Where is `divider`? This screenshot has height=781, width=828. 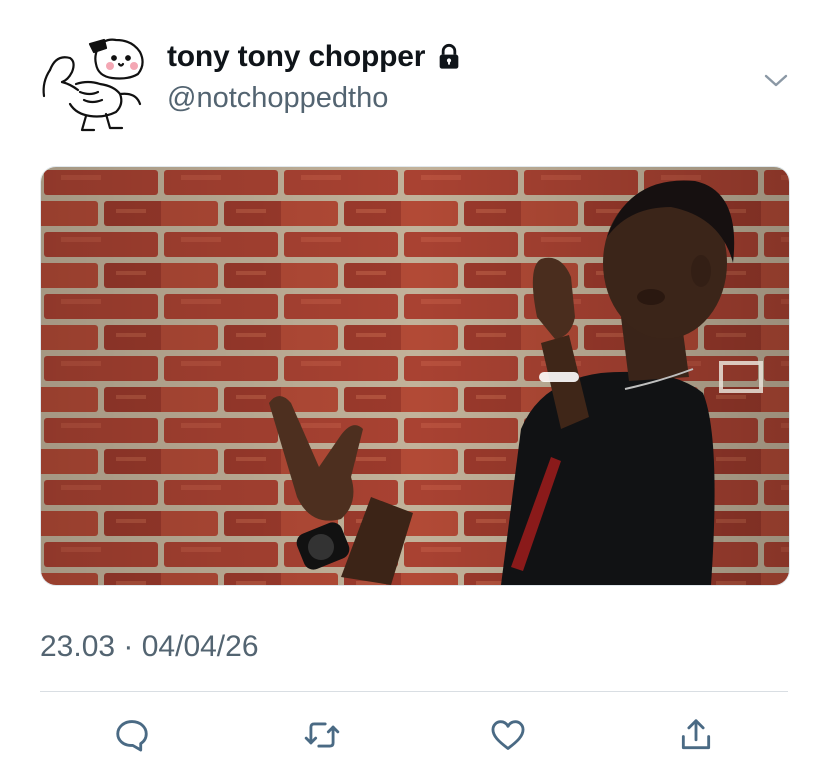
divider is located at coordinates (414, 691).